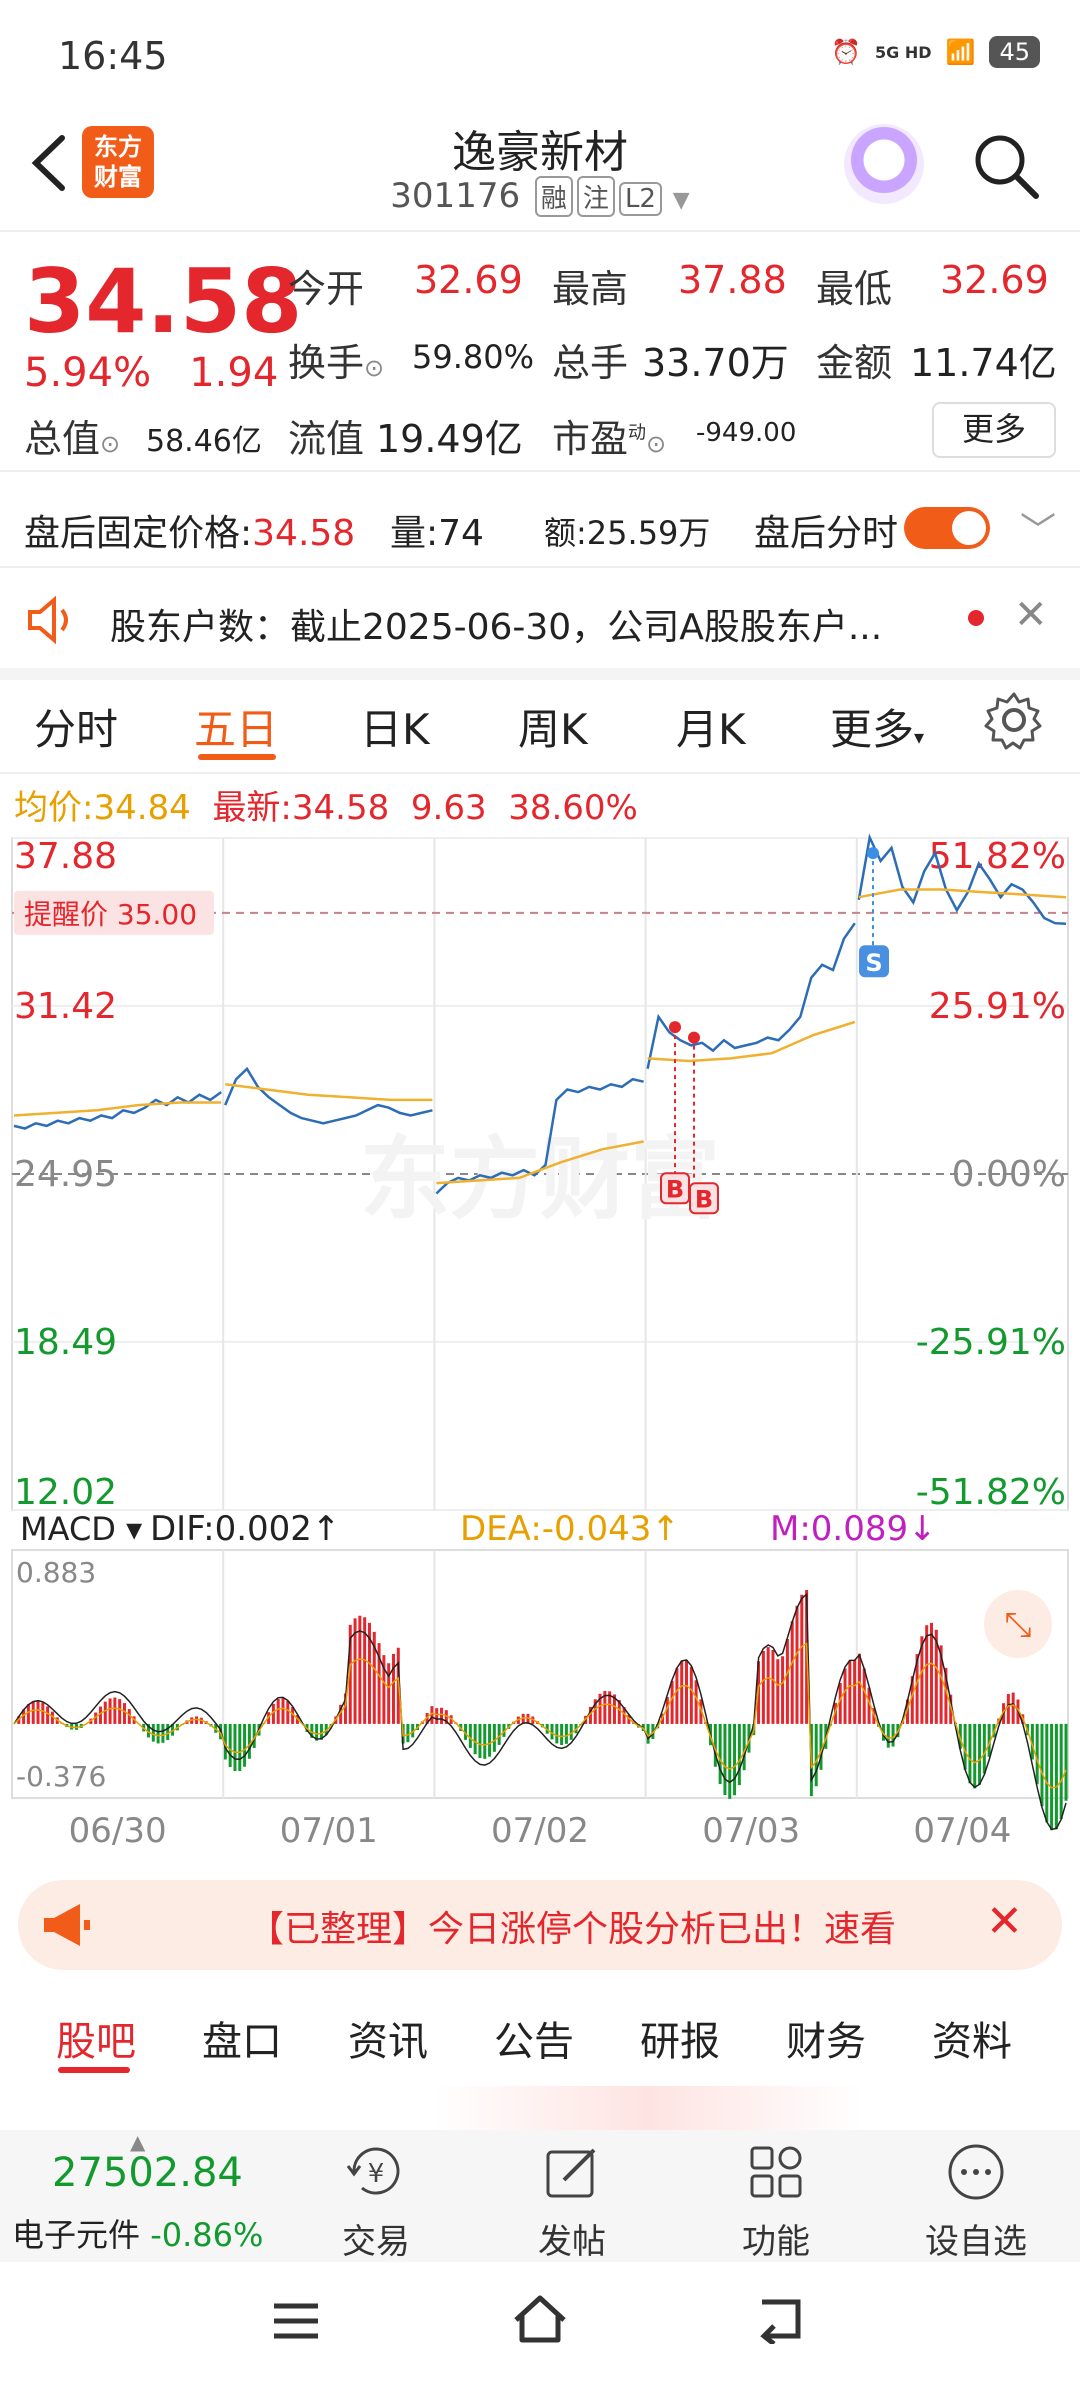 The width and height of the screenshot is (1080, 2388). What do you see at coordinates (997, 856) in the screenshot?
I see `pct-axis-label: 51.82%` at bounding box center [997, 856].